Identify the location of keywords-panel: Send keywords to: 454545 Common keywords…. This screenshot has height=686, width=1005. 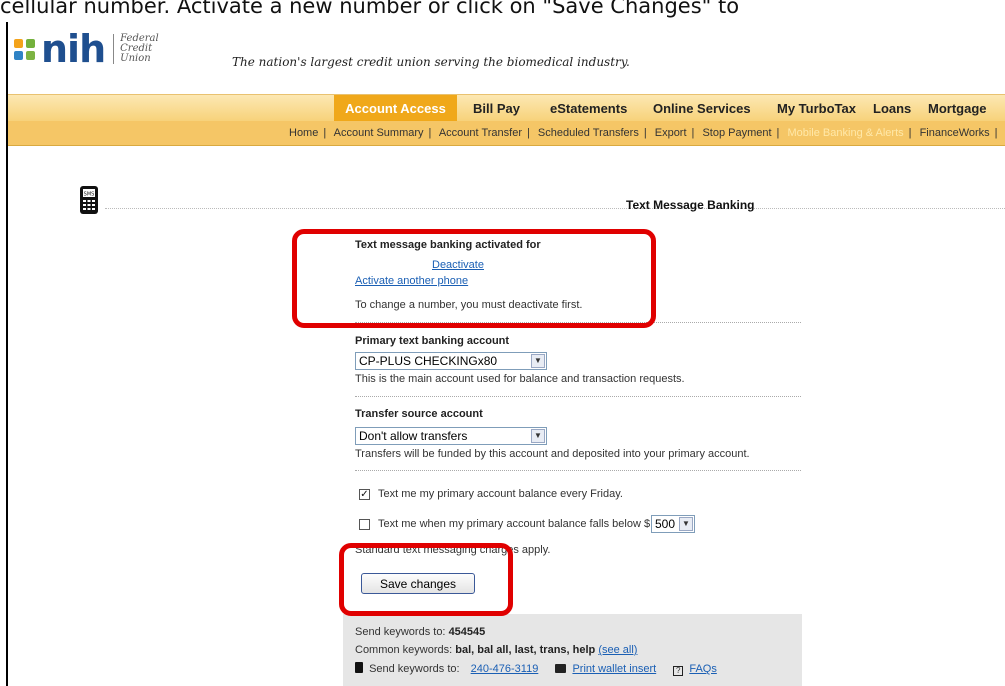
(572, 650).